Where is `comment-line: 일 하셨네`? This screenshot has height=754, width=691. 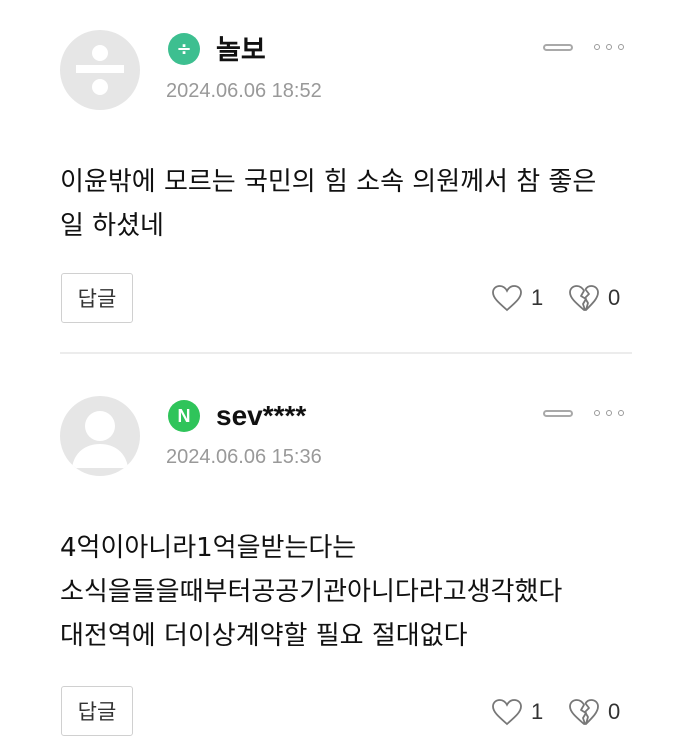 comment-line: 일 하셨네 is located at coordinates (112, 226).